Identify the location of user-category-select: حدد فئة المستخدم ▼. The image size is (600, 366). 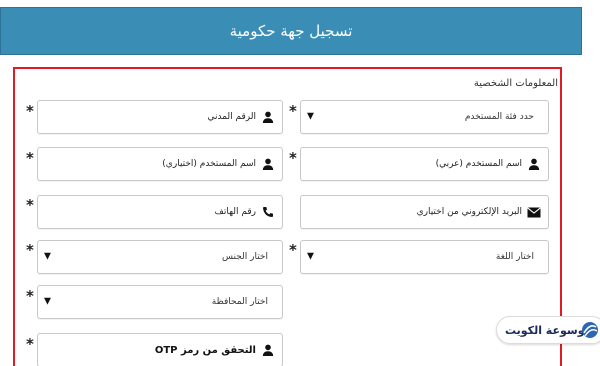
(424, 117).